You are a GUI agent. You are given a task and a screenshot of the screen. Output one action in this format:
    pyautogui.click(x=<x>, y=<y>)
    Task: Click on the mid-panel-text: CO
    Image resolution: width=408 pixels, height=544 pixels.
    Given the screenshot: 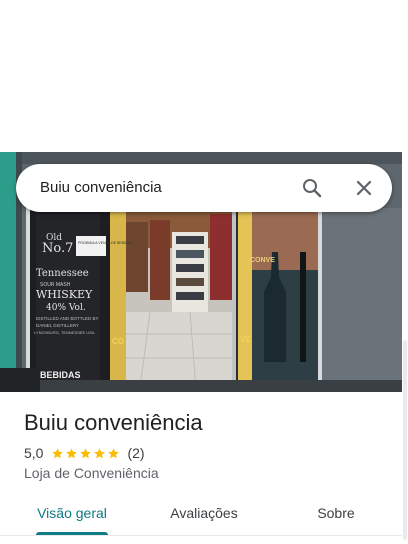 What is the action you would take?
    pyautogui.click(x=118, y=341)
    